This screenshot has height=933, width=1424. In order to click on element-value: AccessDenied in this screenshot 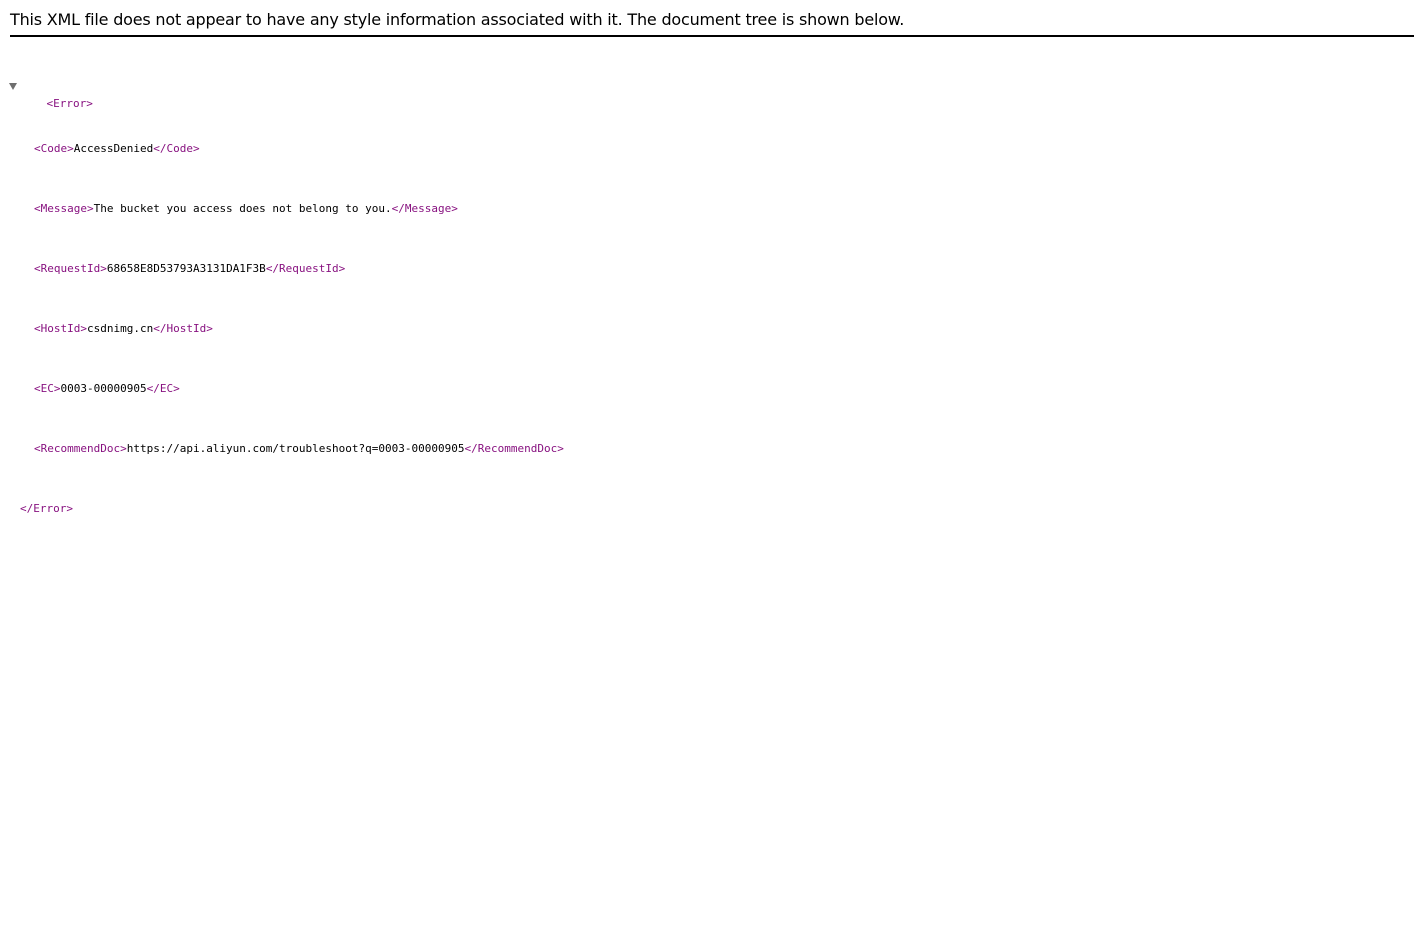, I will do `click(113, 148)`.